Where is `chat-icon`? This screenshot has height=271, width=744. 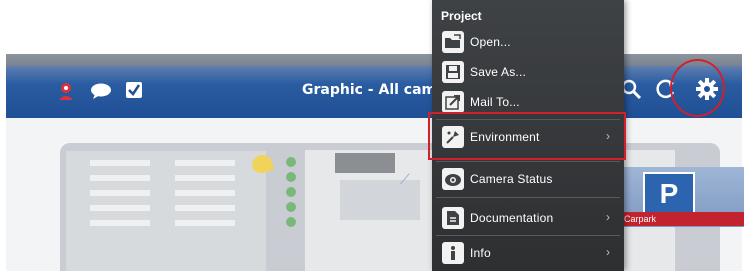
chat-icon is located at coordinates (101, 91).